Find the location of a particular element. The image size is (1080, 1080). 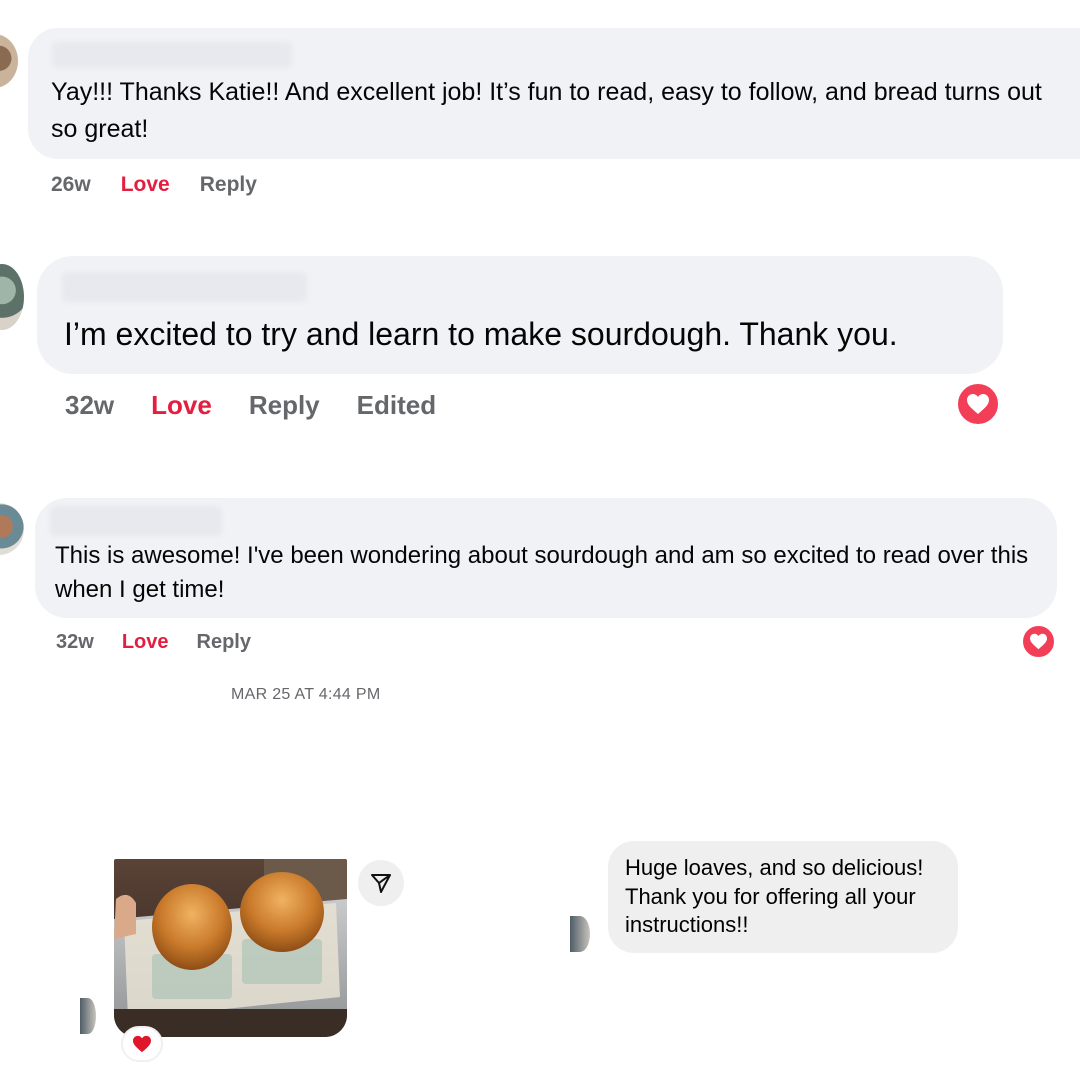

comment-age: 26w is located at coordinates (71, 184).